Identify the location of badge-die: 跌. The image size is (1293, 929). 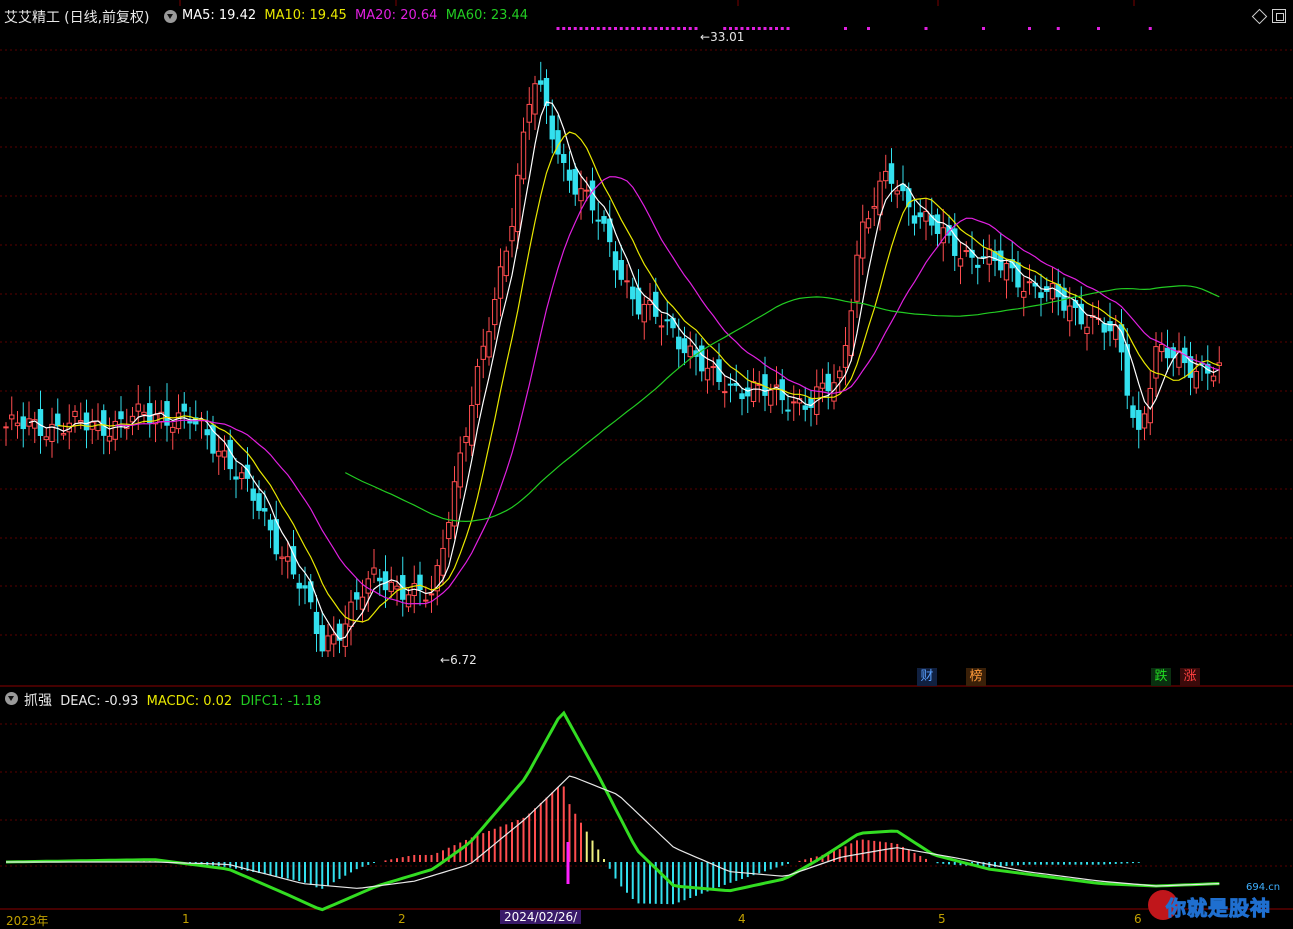
(1161, 677).